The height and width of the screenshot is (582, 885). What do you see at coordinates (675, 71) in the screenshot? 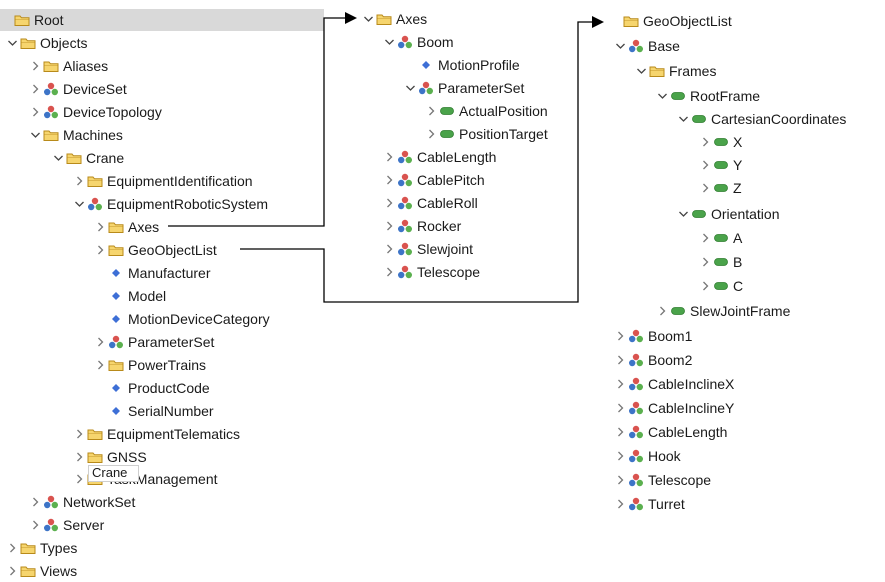
I see `tree-item-frames: Frames` at bounding box center [675, 71].